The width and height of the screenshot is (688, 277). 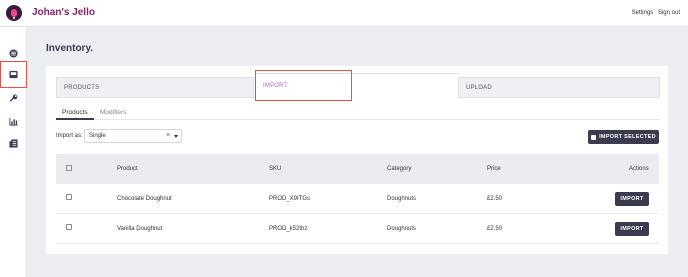 What do you see at coordinates (358, 113) in the screenshot?
I see `subtab-bar: Products Modifiers` at bounding box center [358, 113].